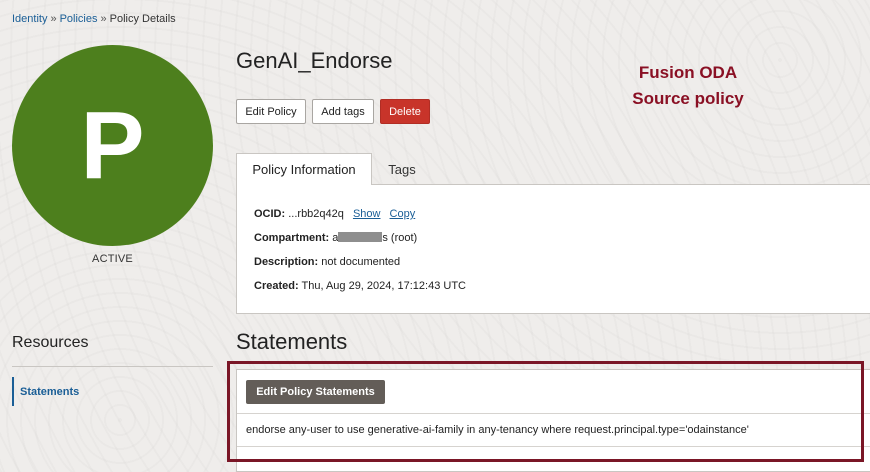  What do you see at coordinates (314, 60) in the screenshot?
I see `page-title: GenAI_Endorse` at bounding box center [314, 60].